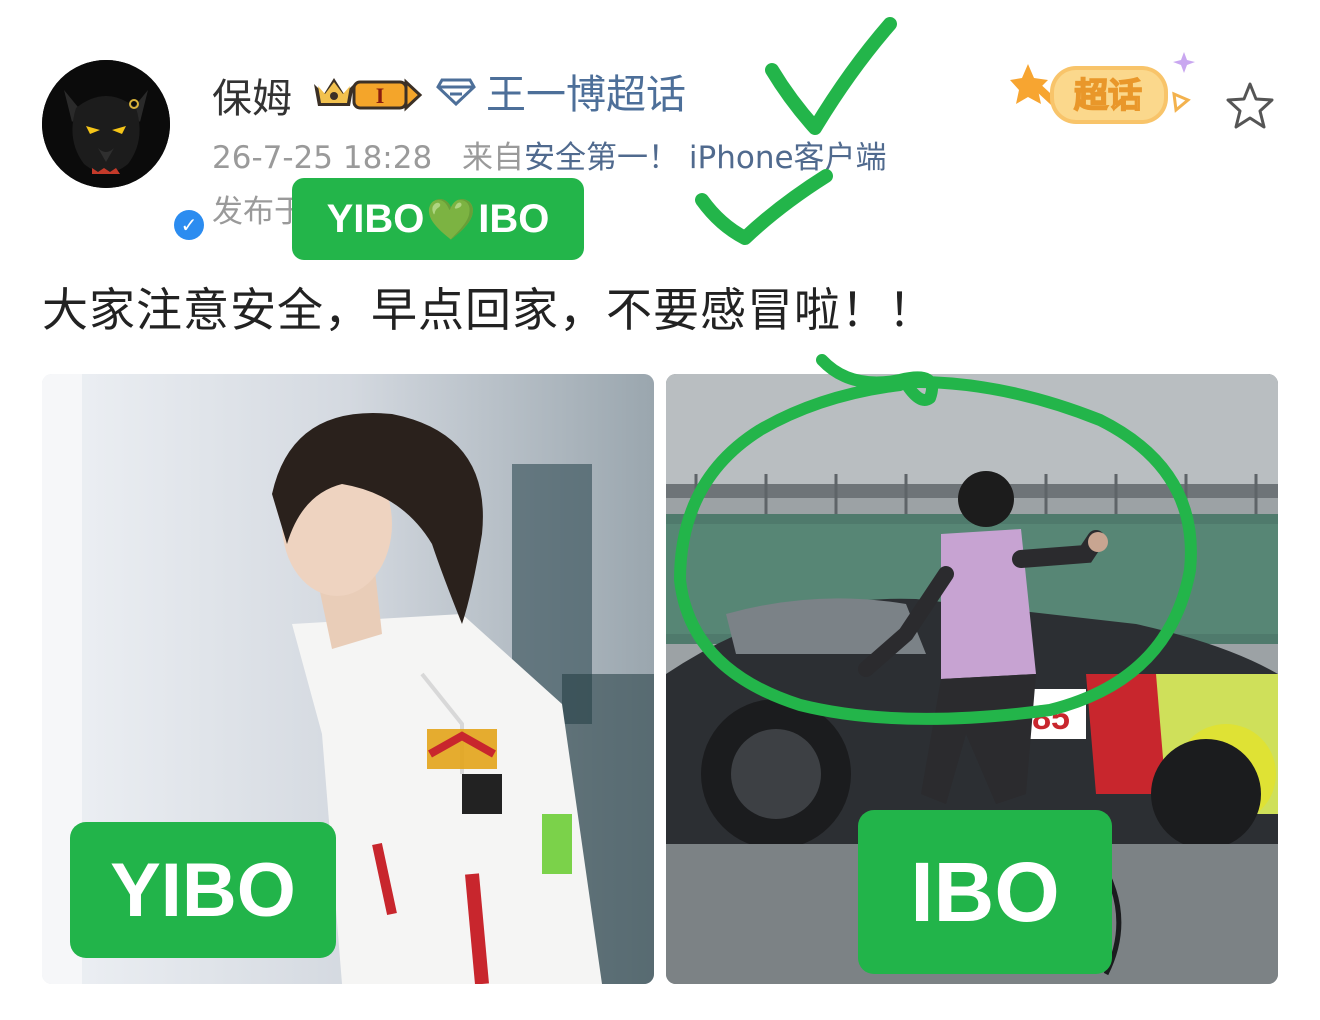 The image size is (1320, 1020). I want to click on post-body-text: 大家注意安全，早点回家，不要感冒啦！！, so click(488, 310).